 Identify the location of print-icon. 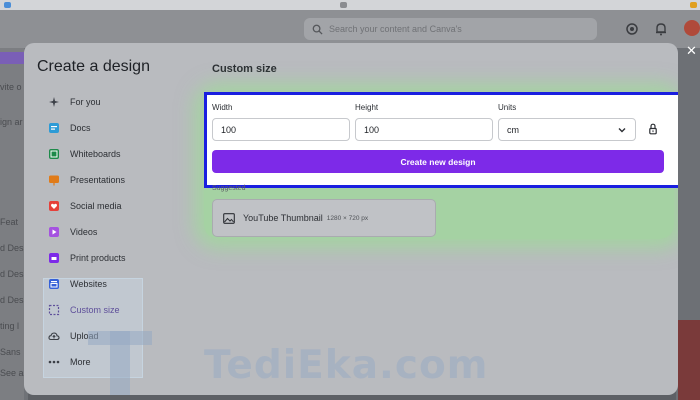
(54, 258).